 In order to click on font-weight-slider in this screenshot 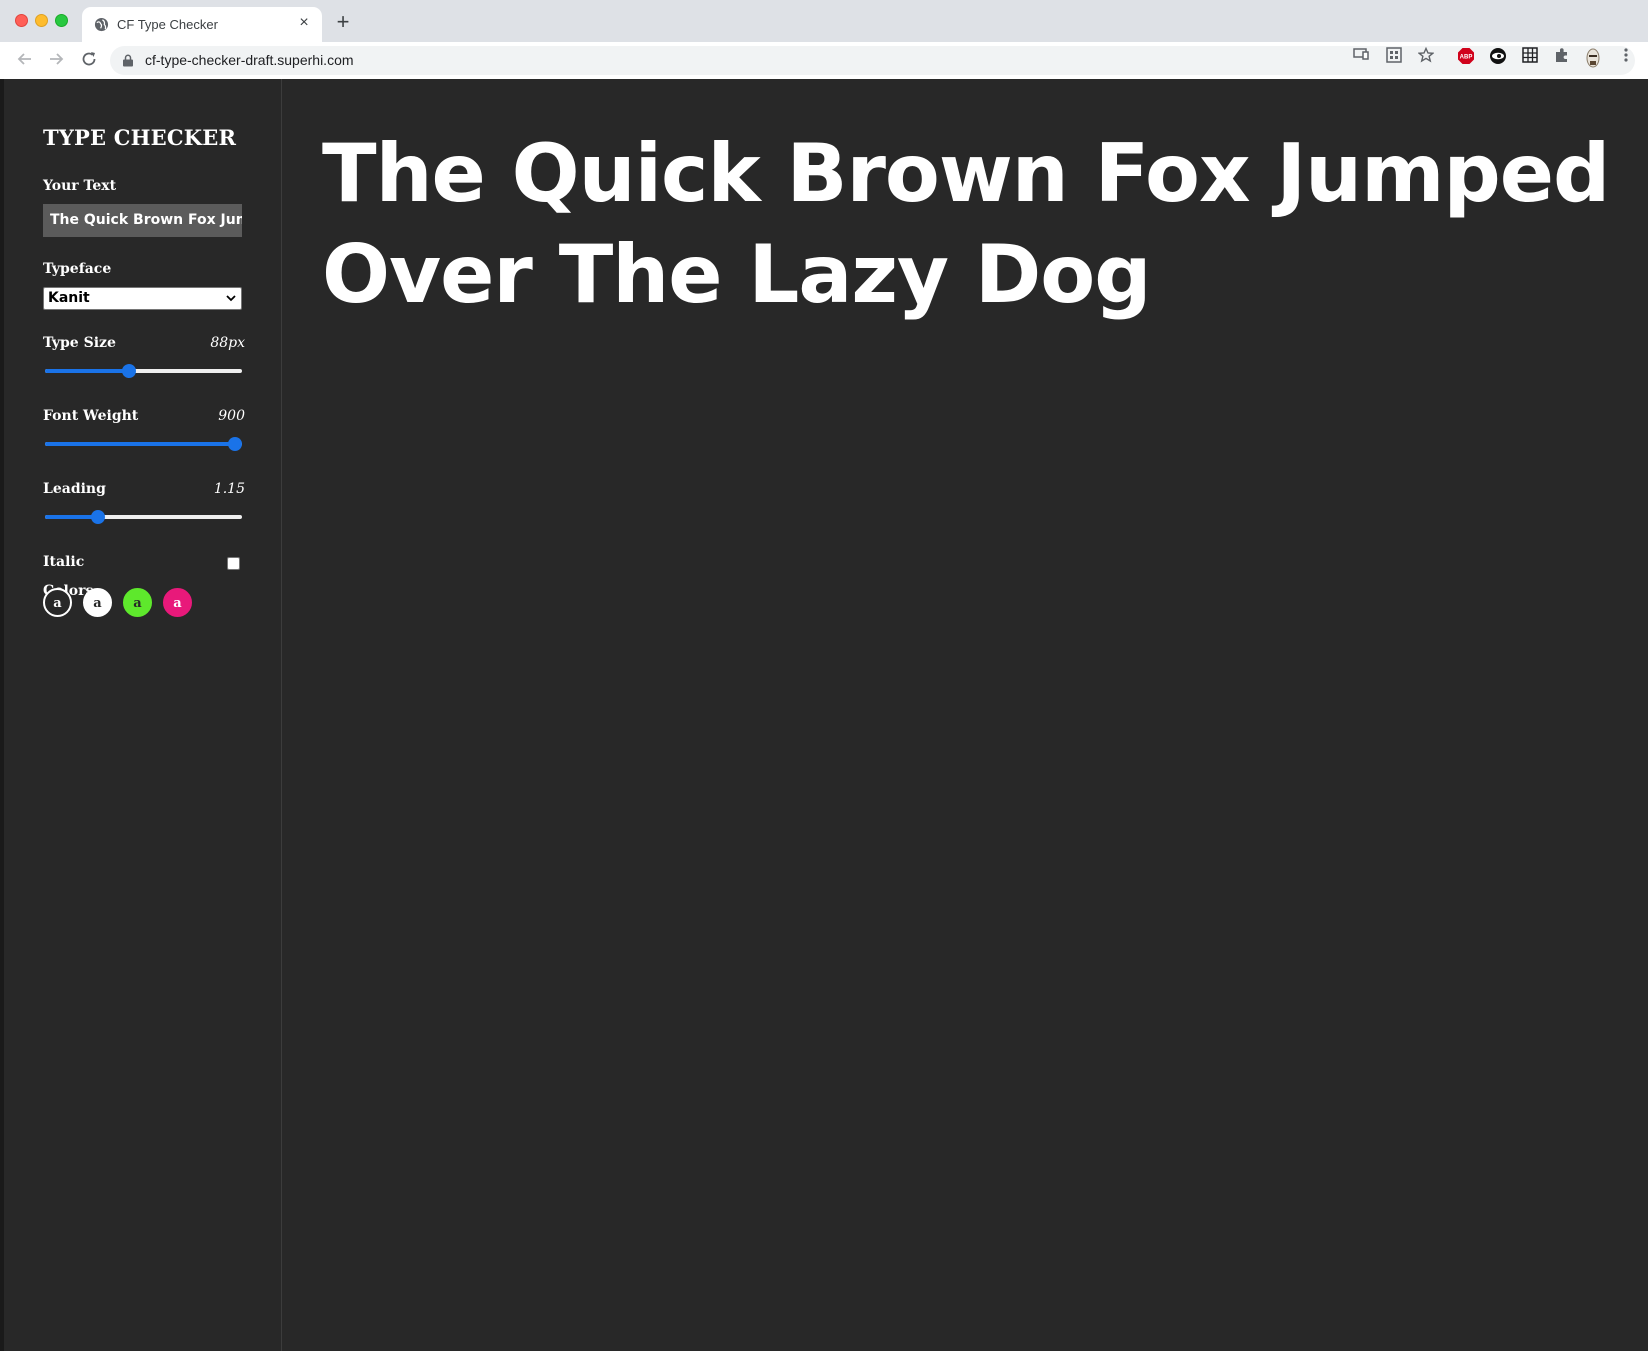, I will do `click(143, 444)`.